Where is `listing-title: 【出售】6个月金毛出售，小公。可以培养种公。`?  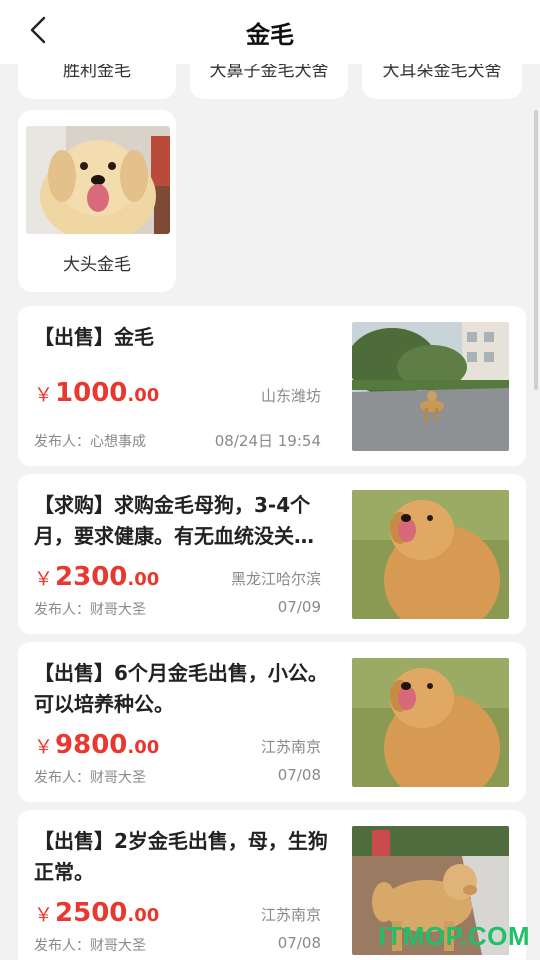 listing-title: 【出售】6个月金毛出售，小公。可以培养种公。 is located at coordinates (181, 688).